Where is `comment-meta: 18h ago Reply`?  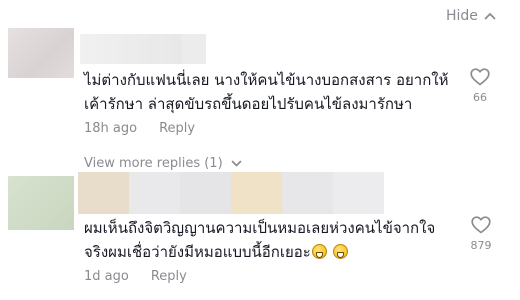 comment-meta: 18h ago Reply is located at coordinates (139, 128).